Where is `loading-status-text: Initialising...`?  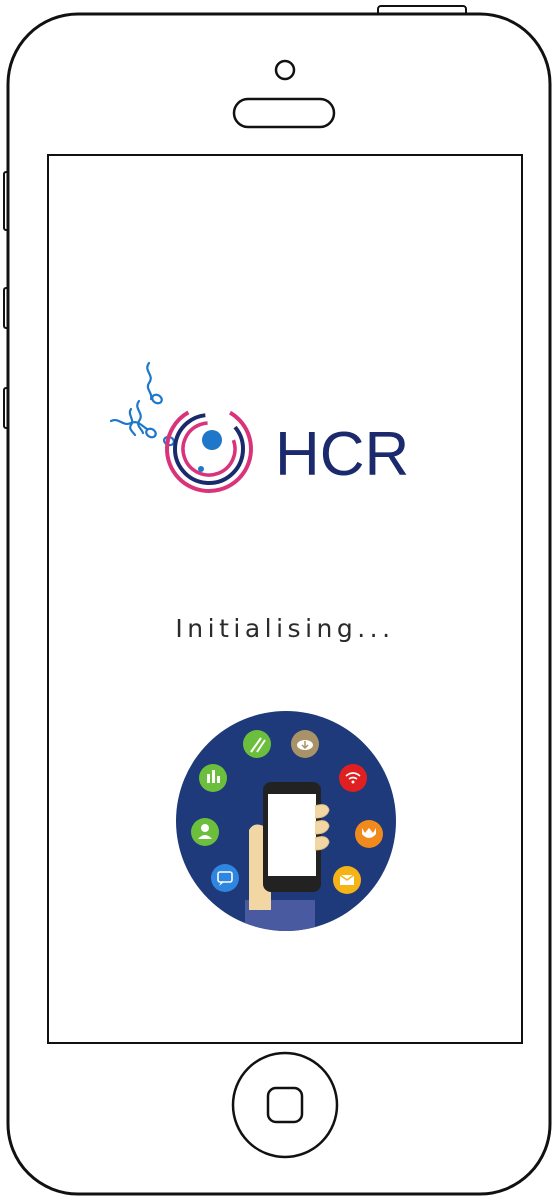 loading-status-text: Initialising... is located at coordinates (285, 628).